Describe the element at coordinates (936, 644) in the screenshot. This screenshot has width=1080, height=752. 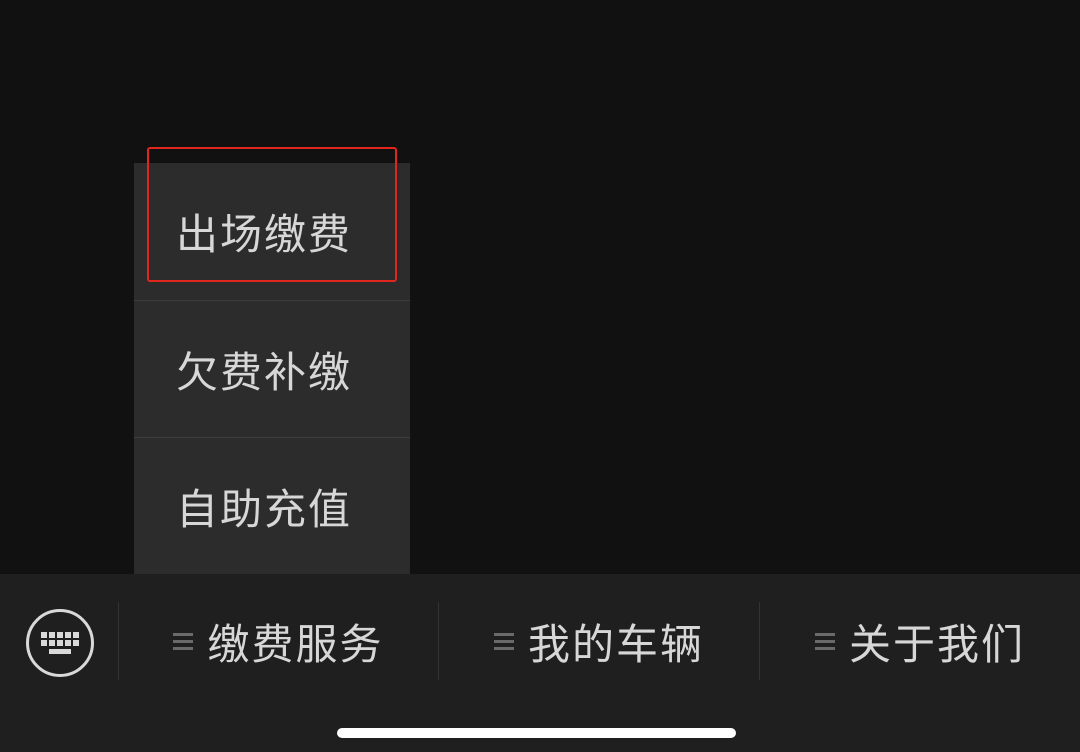
I see `tab-label: 关于我们` at that location.